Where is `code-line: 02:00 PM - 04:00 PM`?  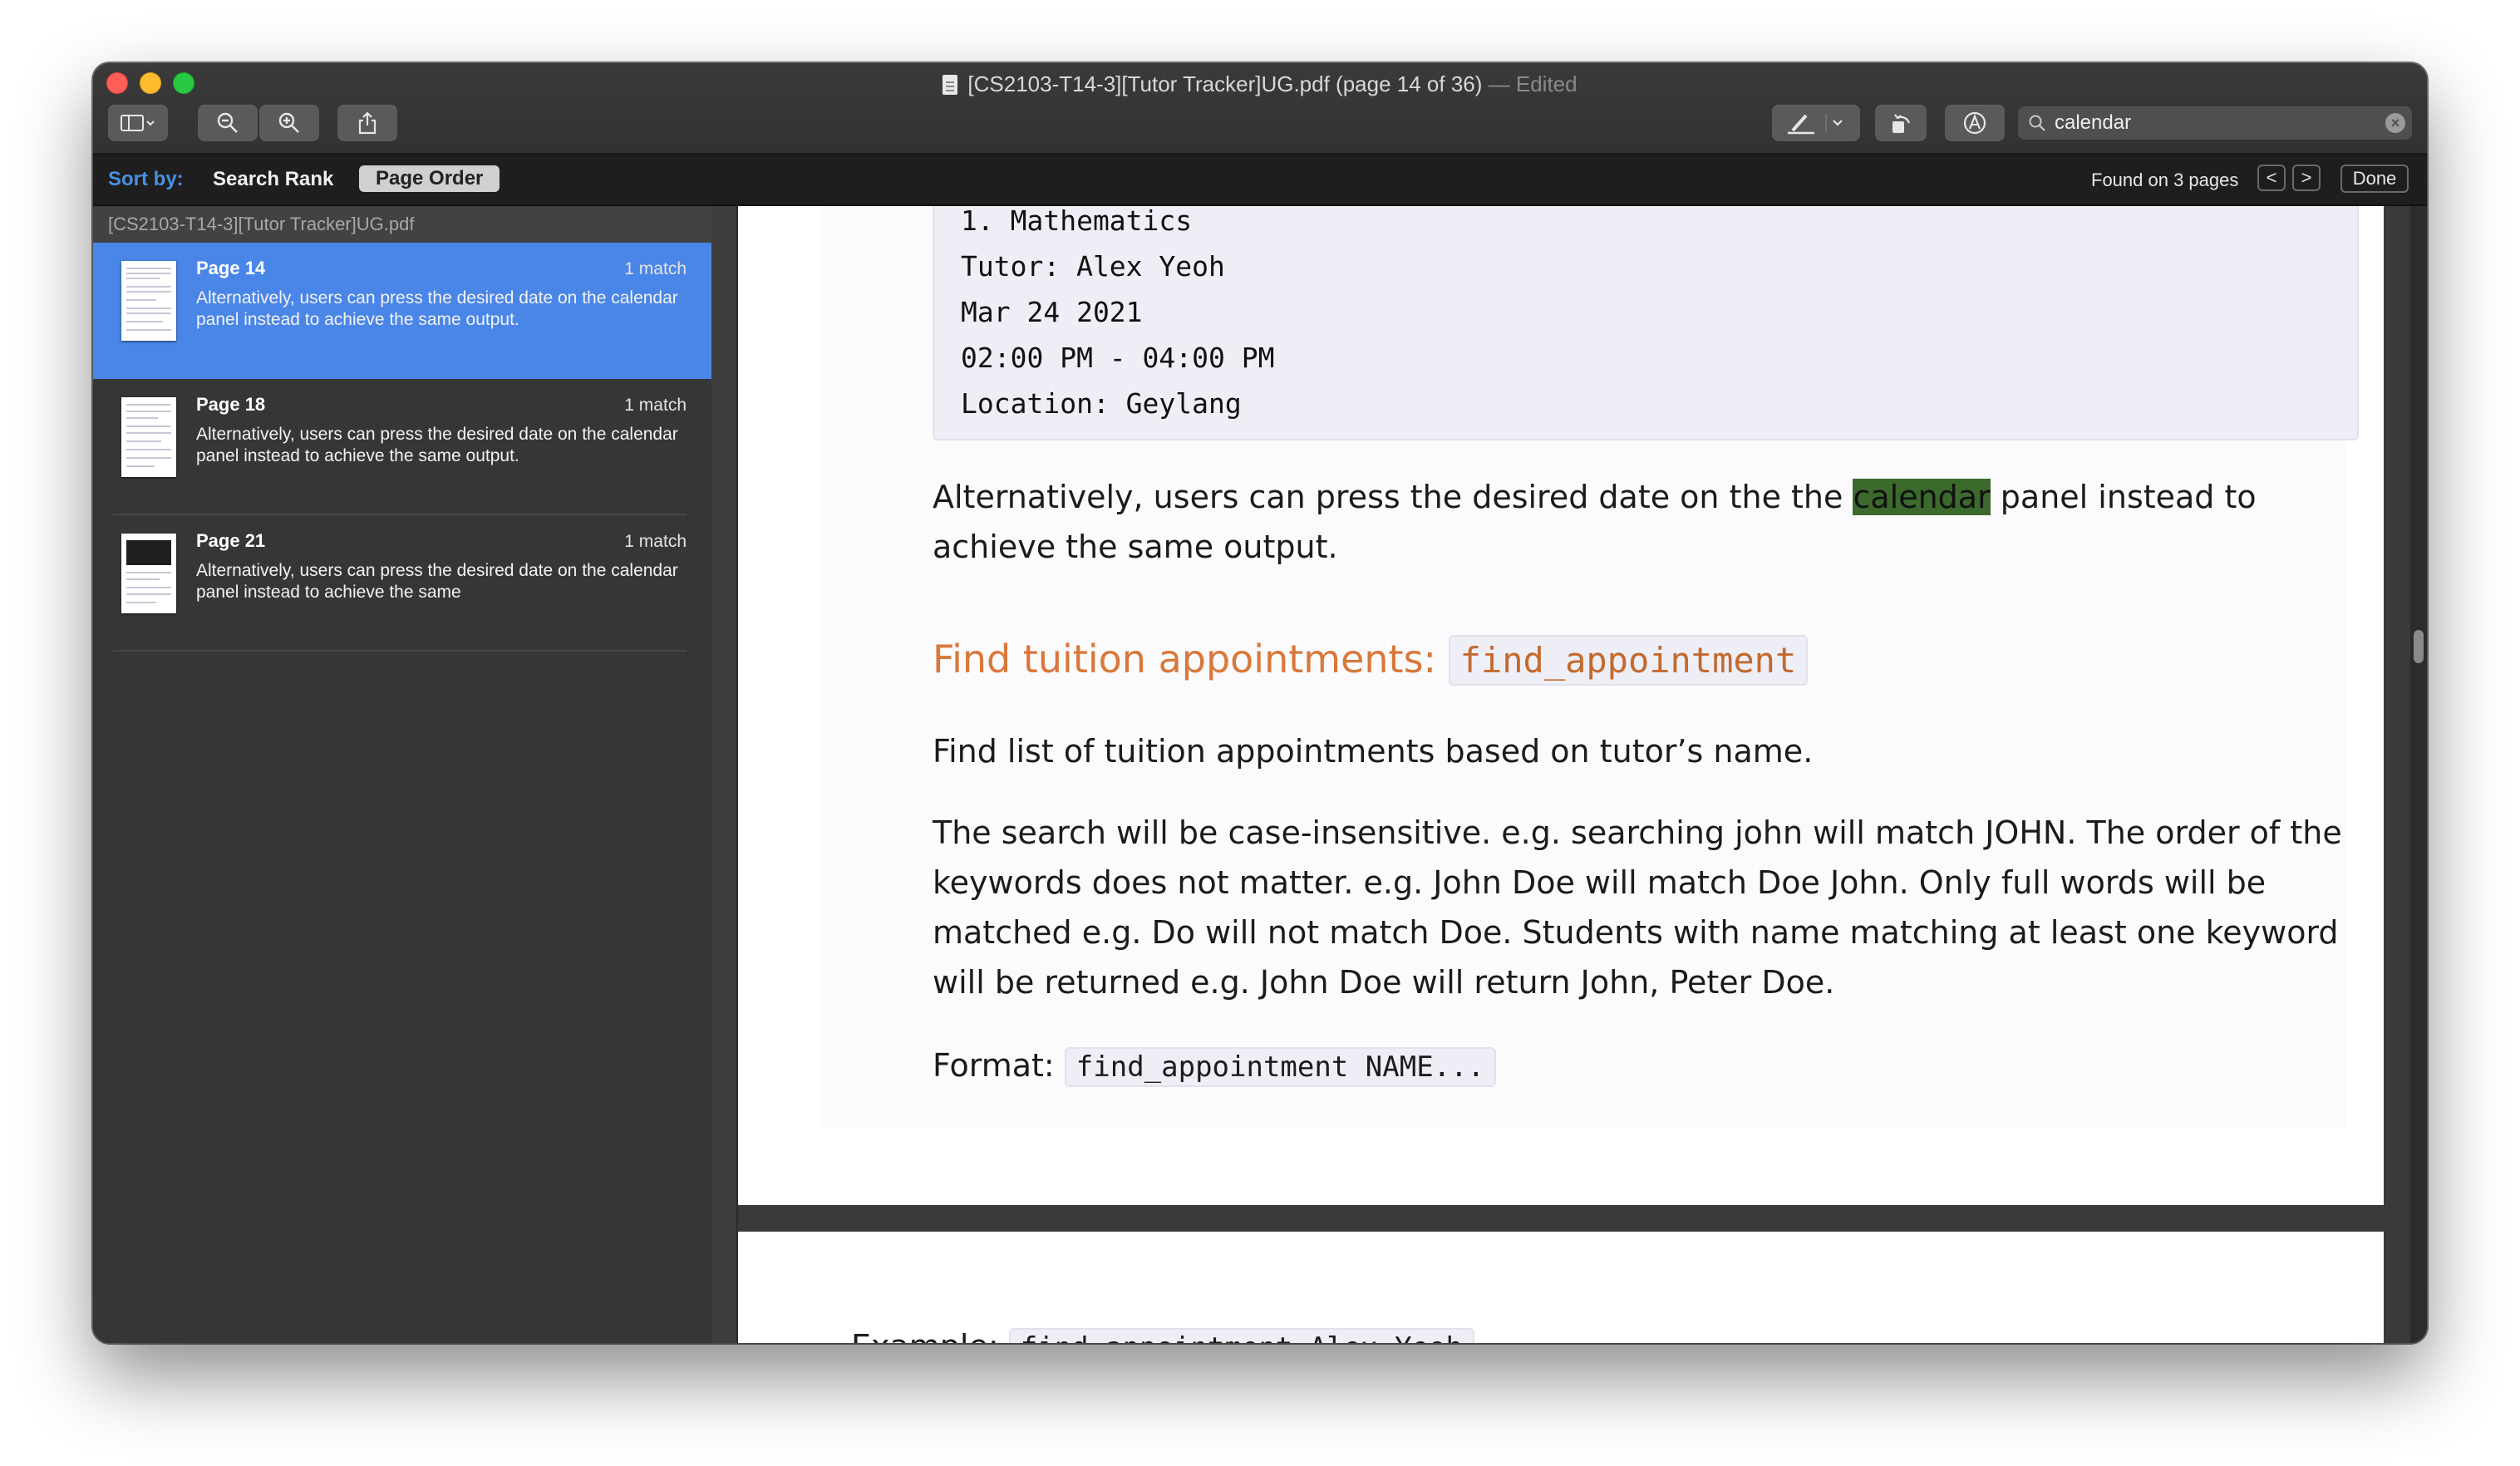
code-line: 02:00 PM - 04:00 PM is located at coordinates (1118, 358).